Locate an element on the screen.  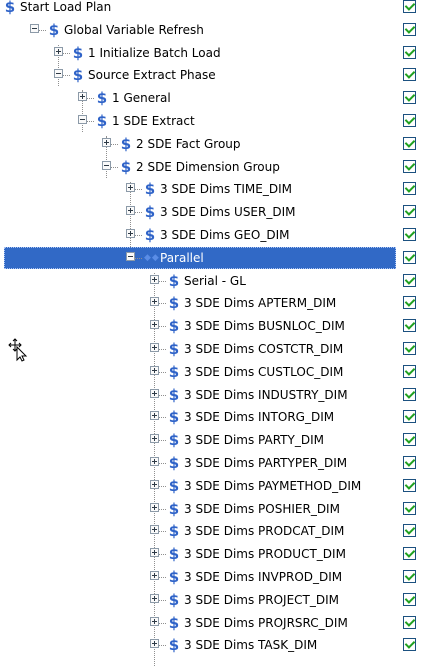
tree-row: $ Start Load Plan is located at coordinates (212, 9).